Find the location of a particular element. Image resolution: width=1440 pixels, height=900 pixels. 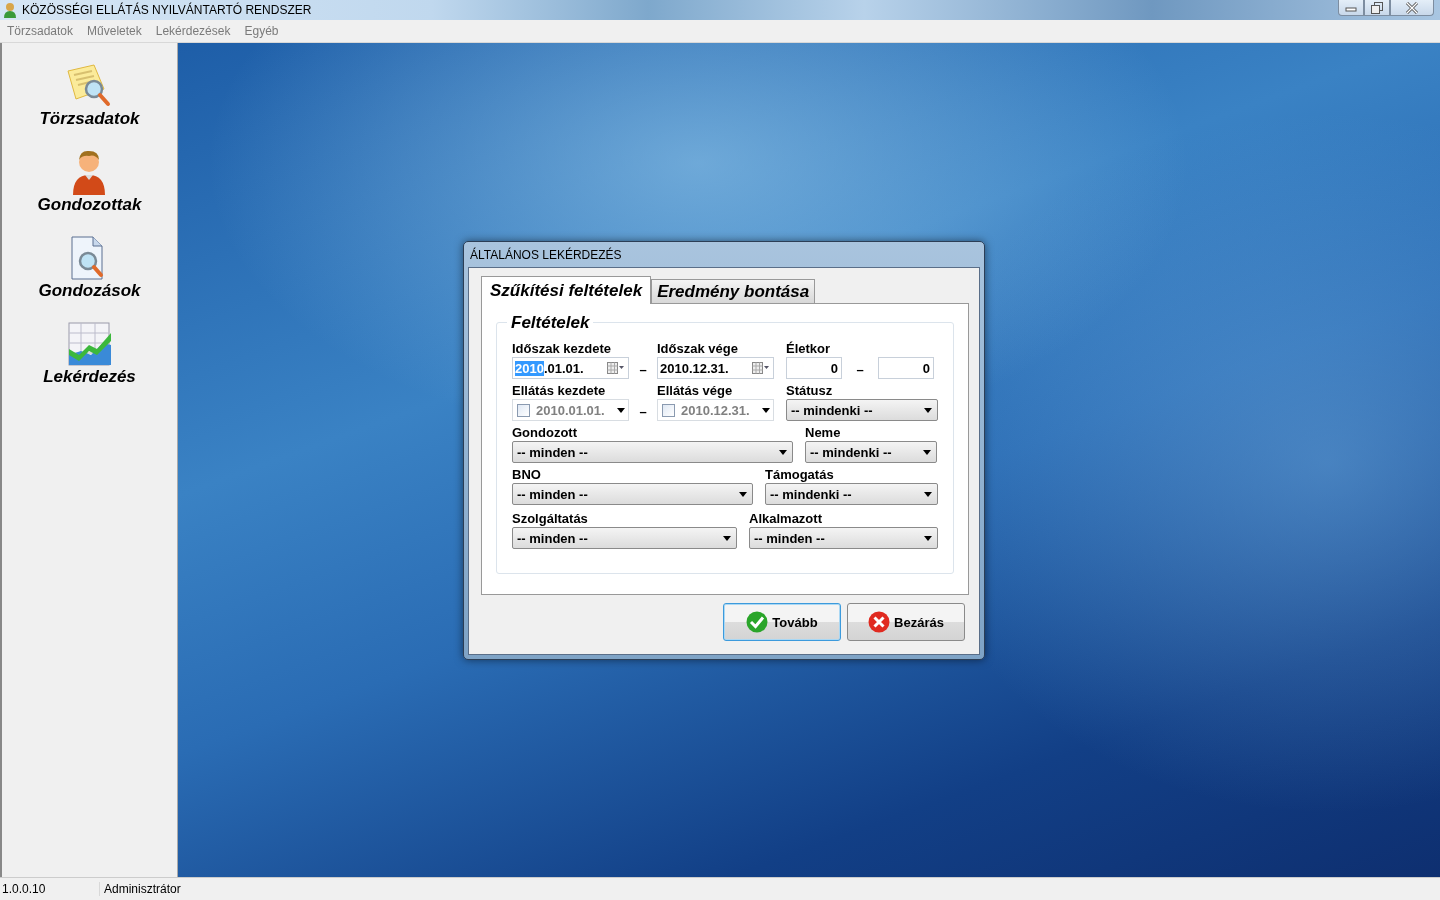

restore-icon is located at coordinates (1377, 7).